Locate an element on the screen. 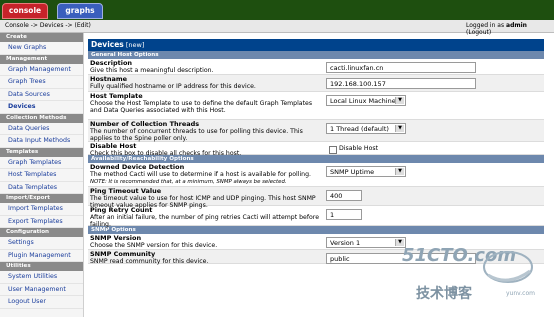 The height and width of the screenshot is (317, 554). top-tab-bar: console graphs is located at coordinates (277, 10).